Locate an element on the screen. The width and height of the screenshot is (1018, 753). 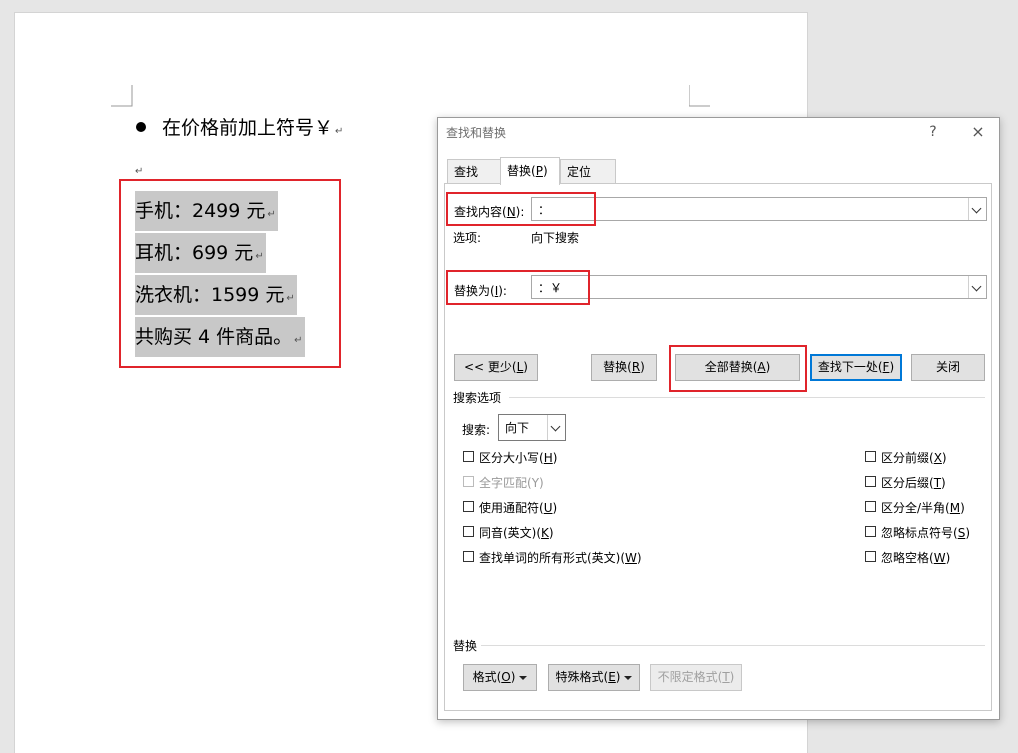
doc-highlight-box is located at coordinates (230, 273).